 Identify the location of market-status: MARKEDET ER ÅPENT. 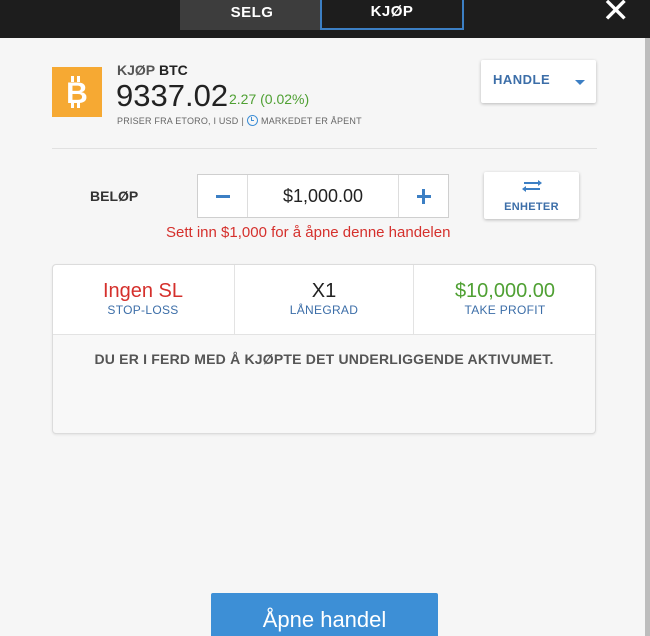
(311, 120).